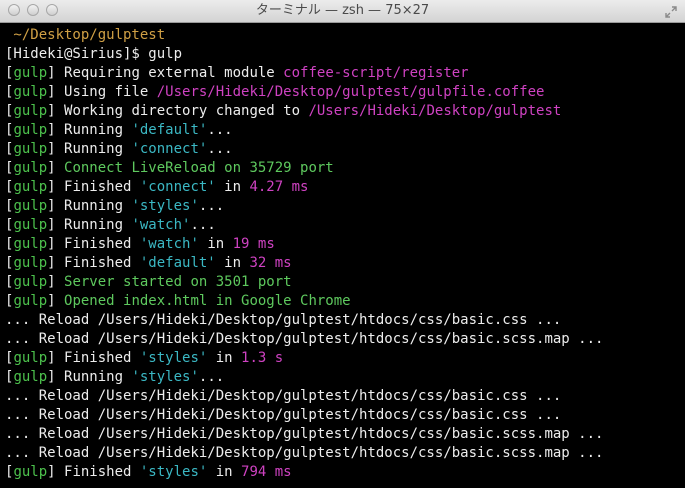 This screenshot has height=488, width=685. What do you see at coordinates (345, 244) in the screenshot?
I see `terminal-line: [gulp] Finished 'watch' in 19 ms` at bounding box center [345, 244].